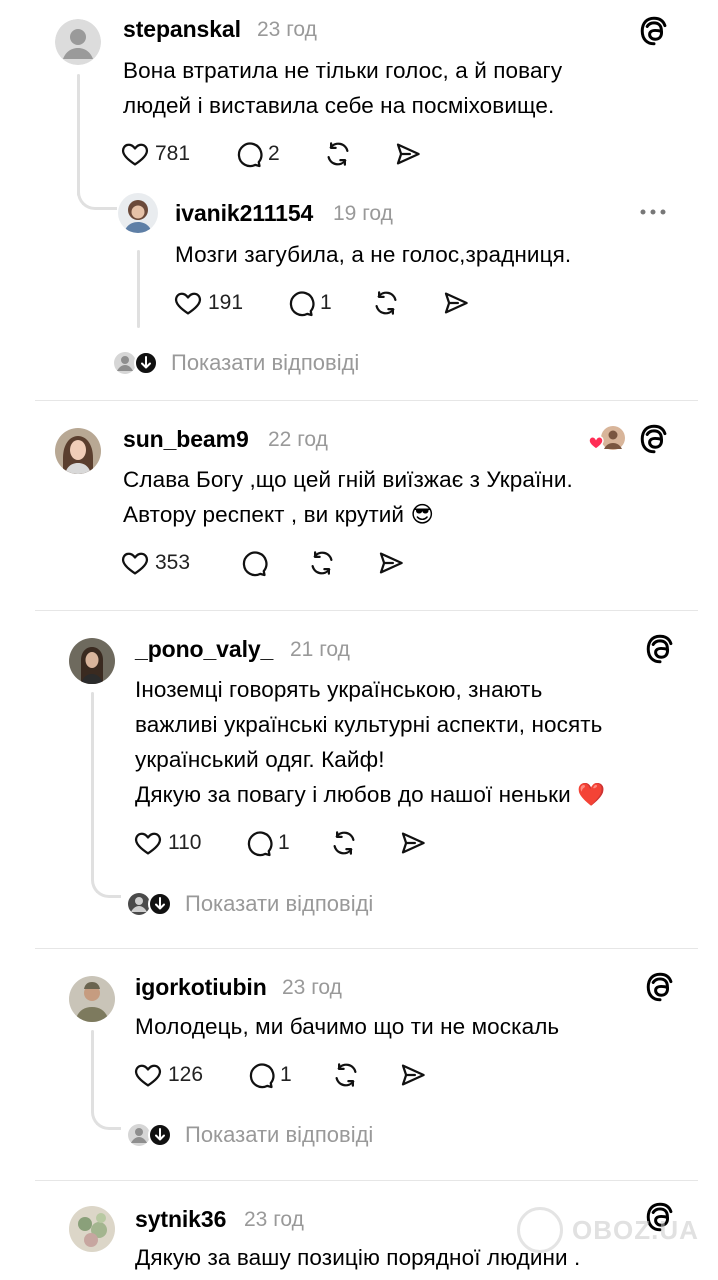  What do you see at coordinates (186, 439) in the screenshot?
I see `username: sun_beam9` at bounding box center [186, 439].